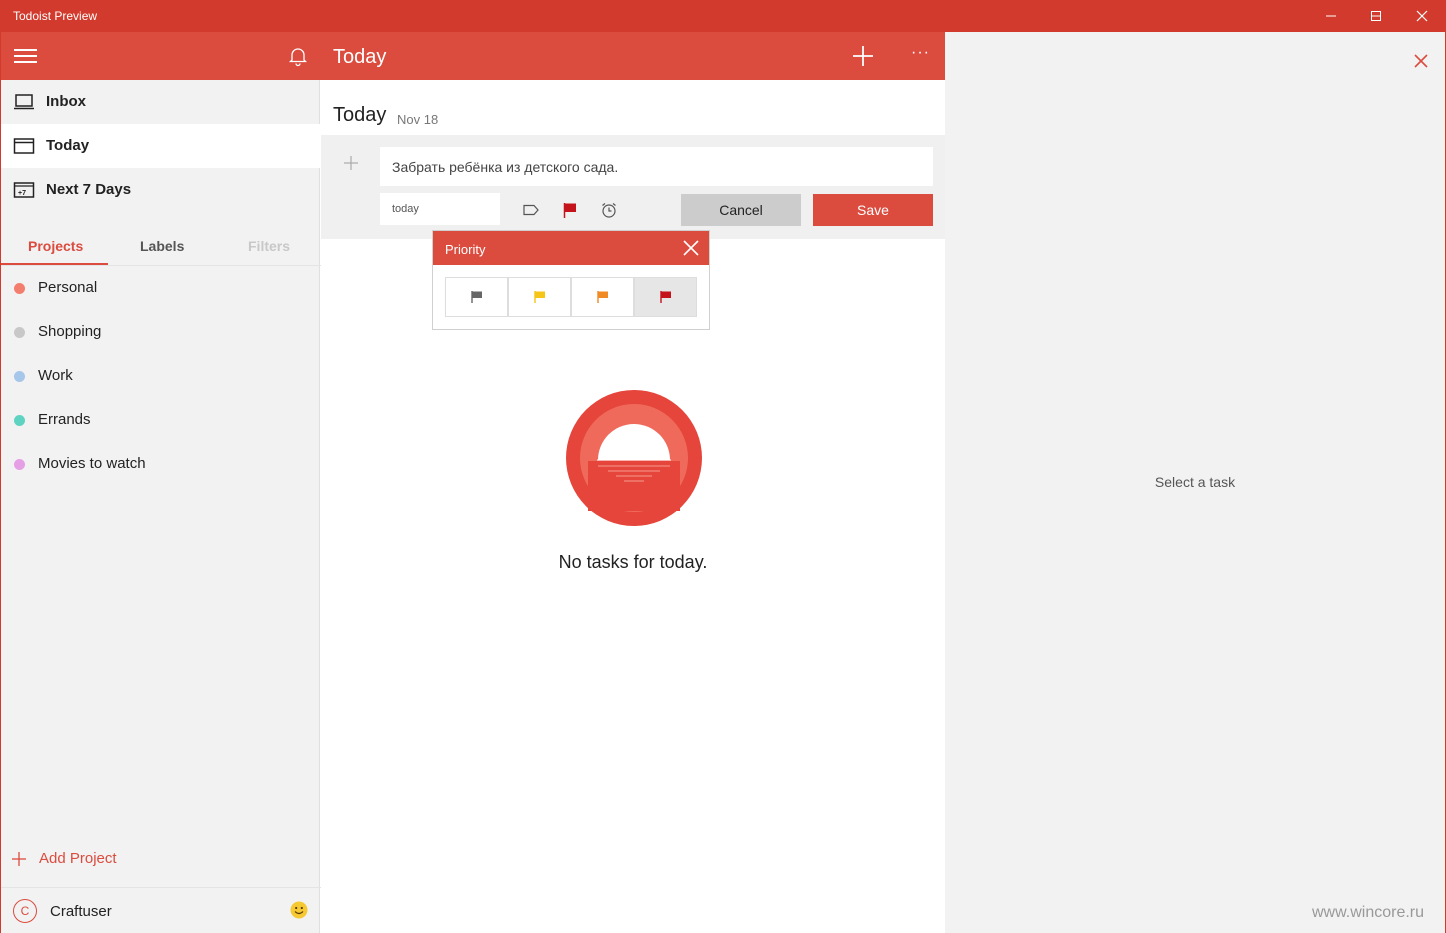  Describe the element at coordinates (633, 562) in the screenshot. I see `empty-state-message: No tasks for today.` at that location.